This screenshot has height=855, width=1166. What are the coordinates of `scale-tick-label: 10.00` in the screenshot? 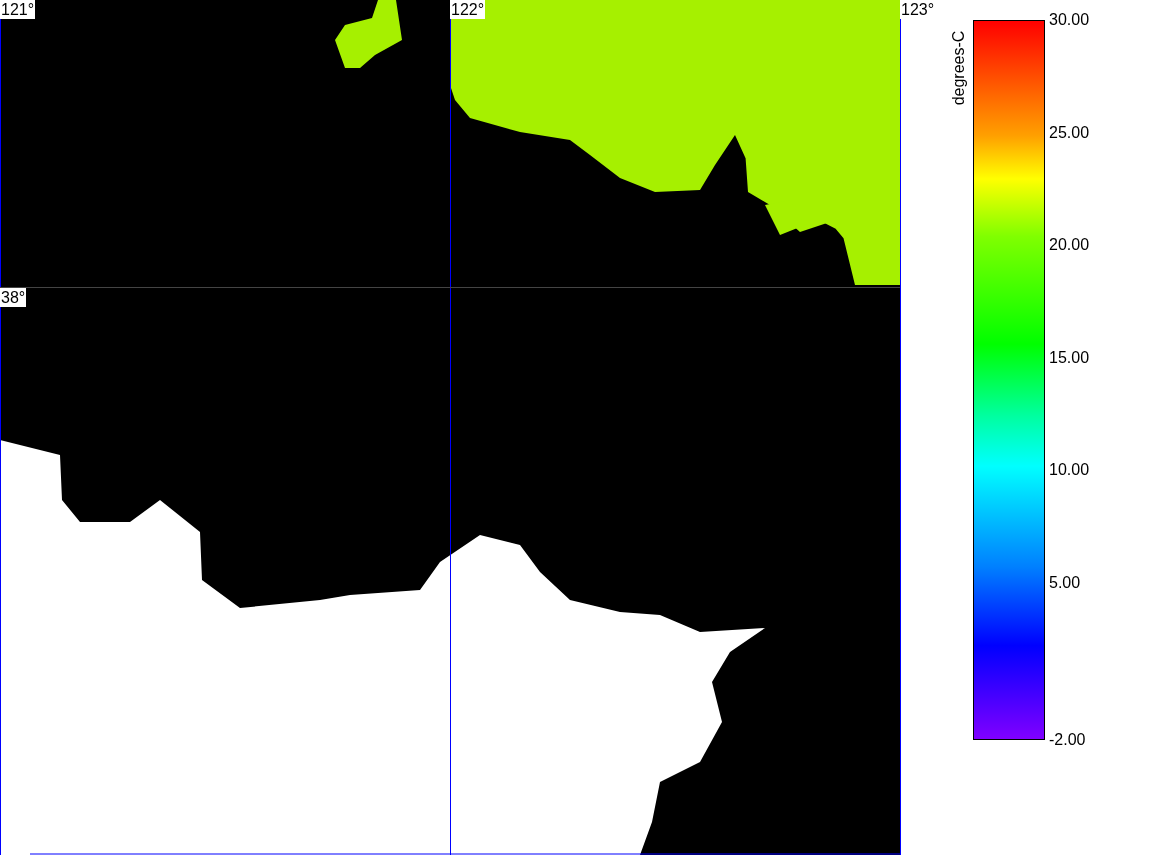 It's located at (1069, 470).